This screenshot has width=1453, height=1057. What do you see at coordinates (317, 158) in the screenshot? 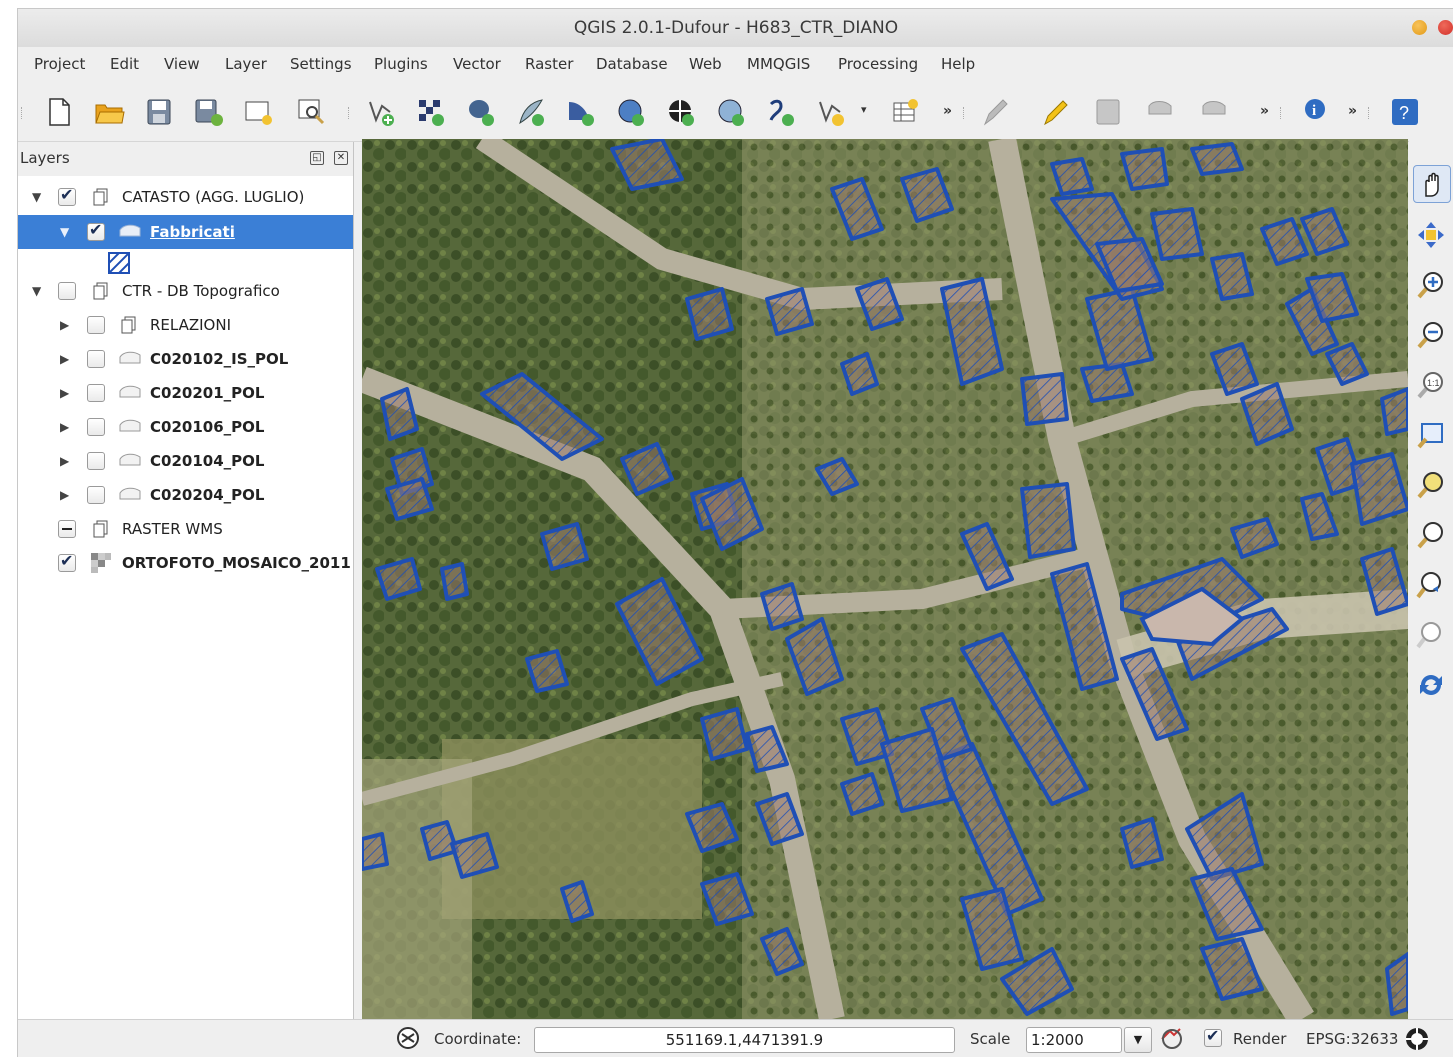
I see `float-panel-icon: ◱` at bounding box center [317, 158].